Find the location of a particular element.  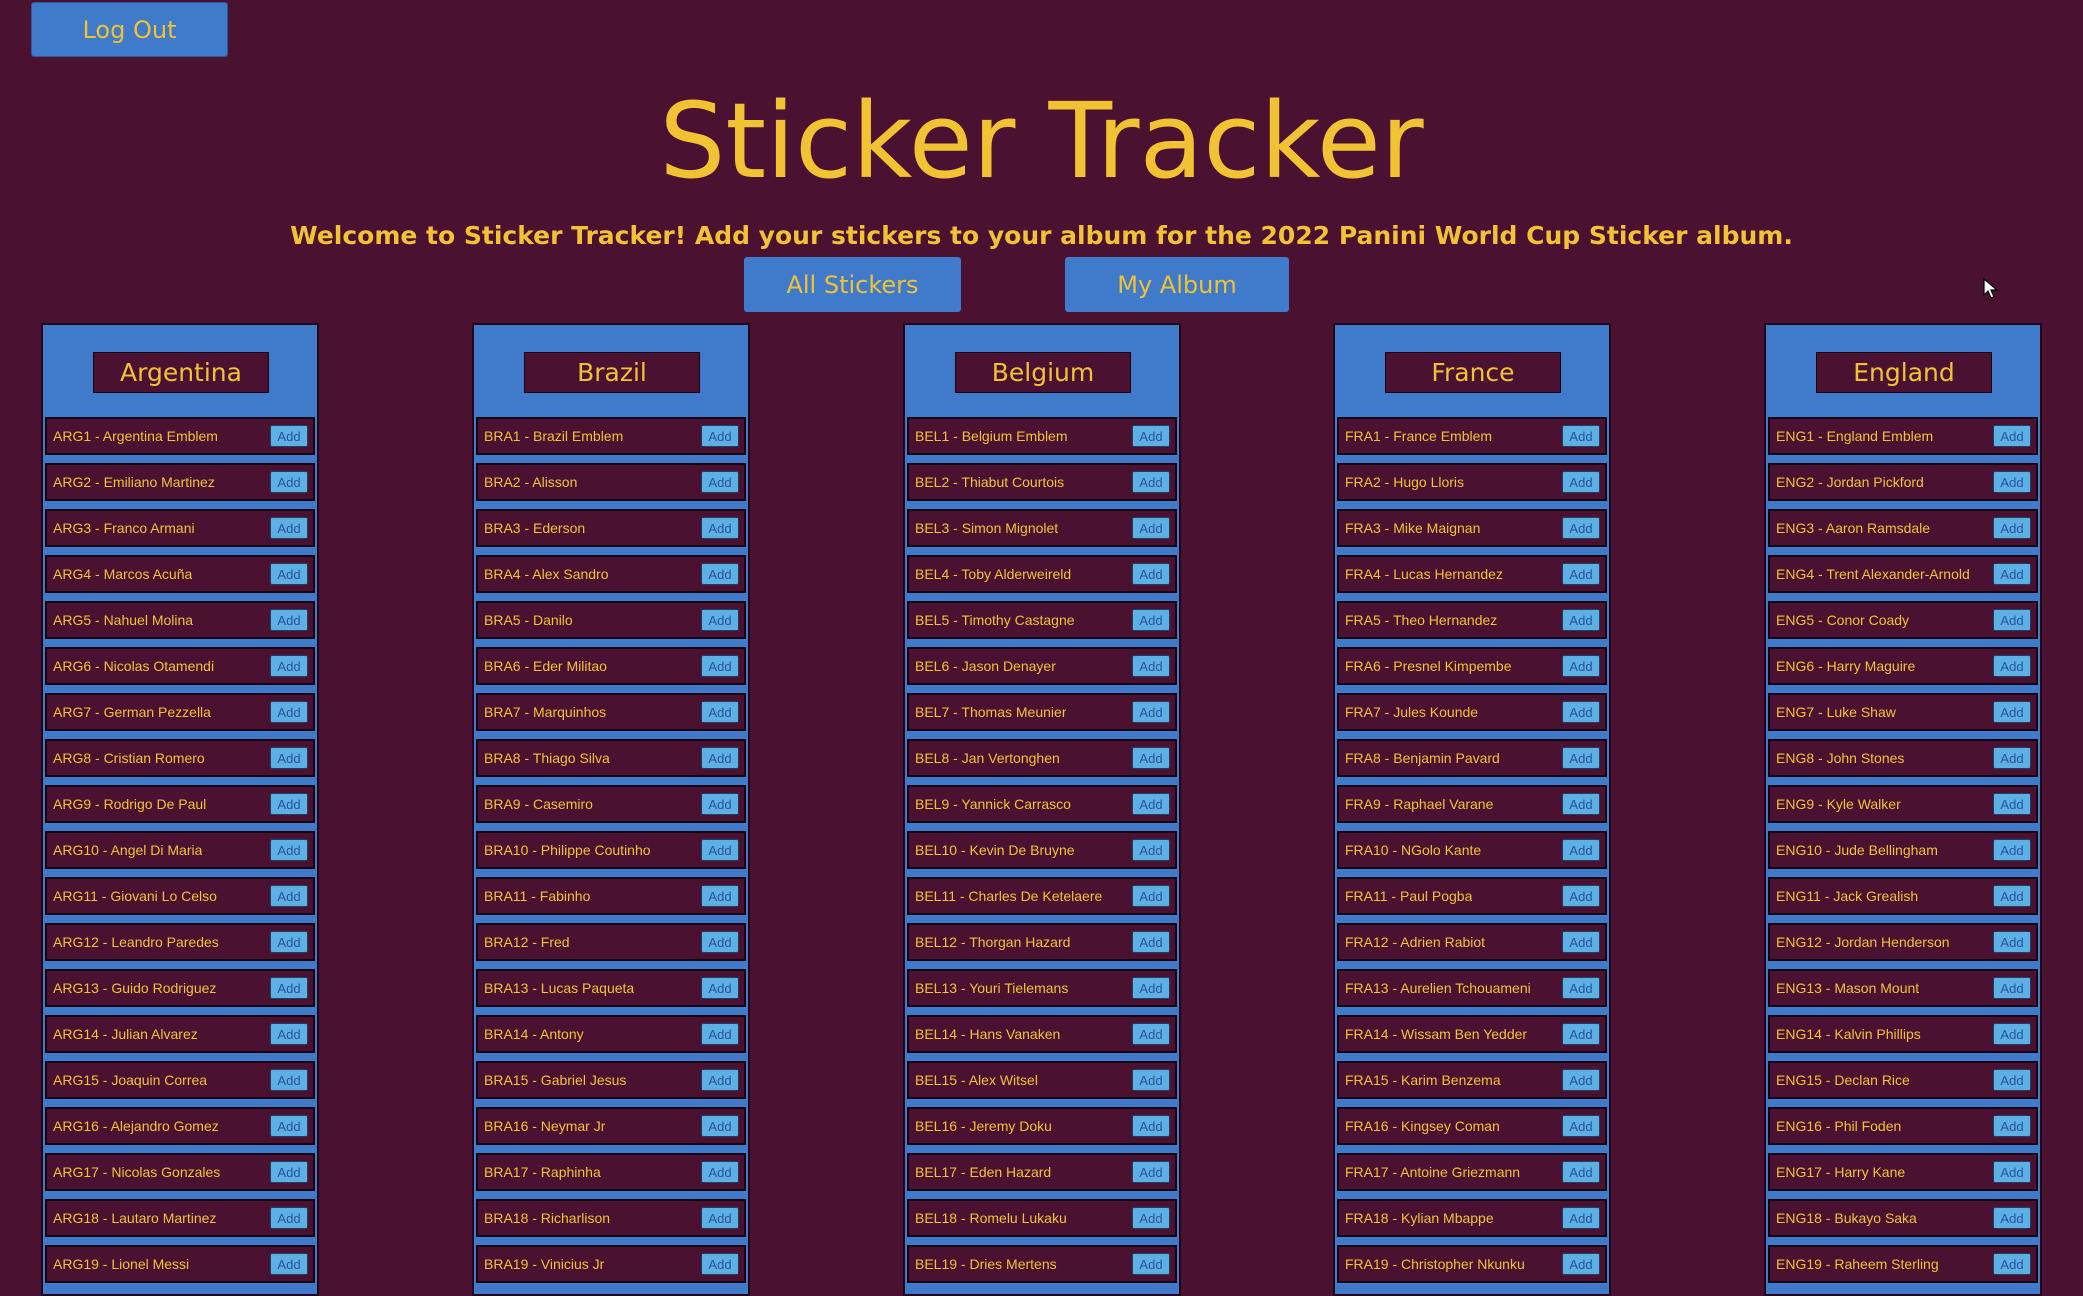

logout-button: Log Out is located at coordinates (129, 29).